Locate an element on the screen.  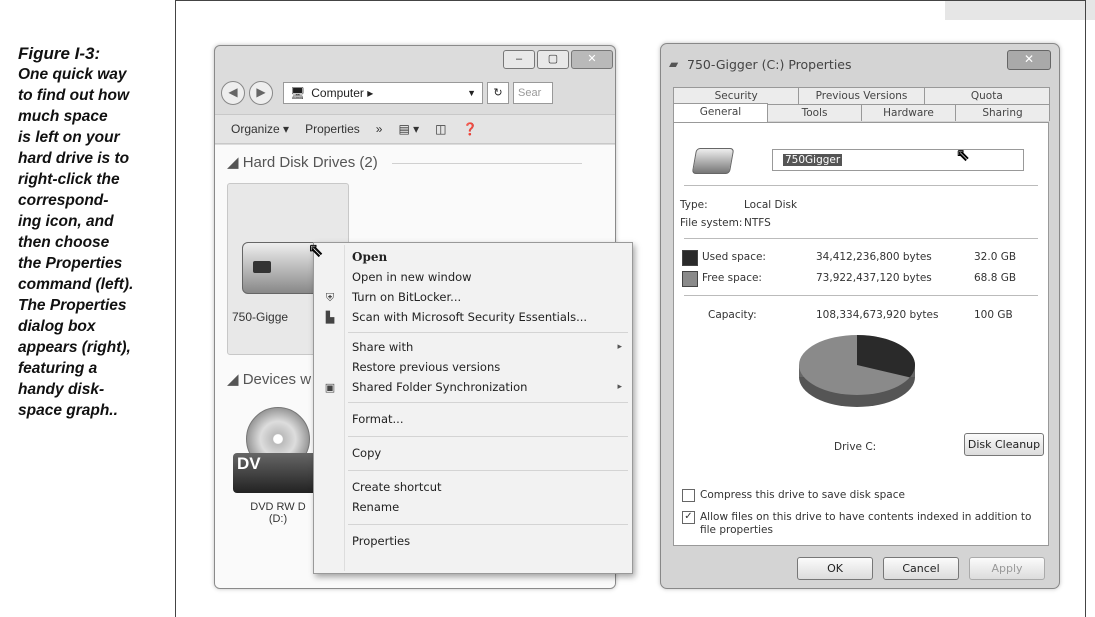
used-space-swatch is located at coordinates (690, 258).